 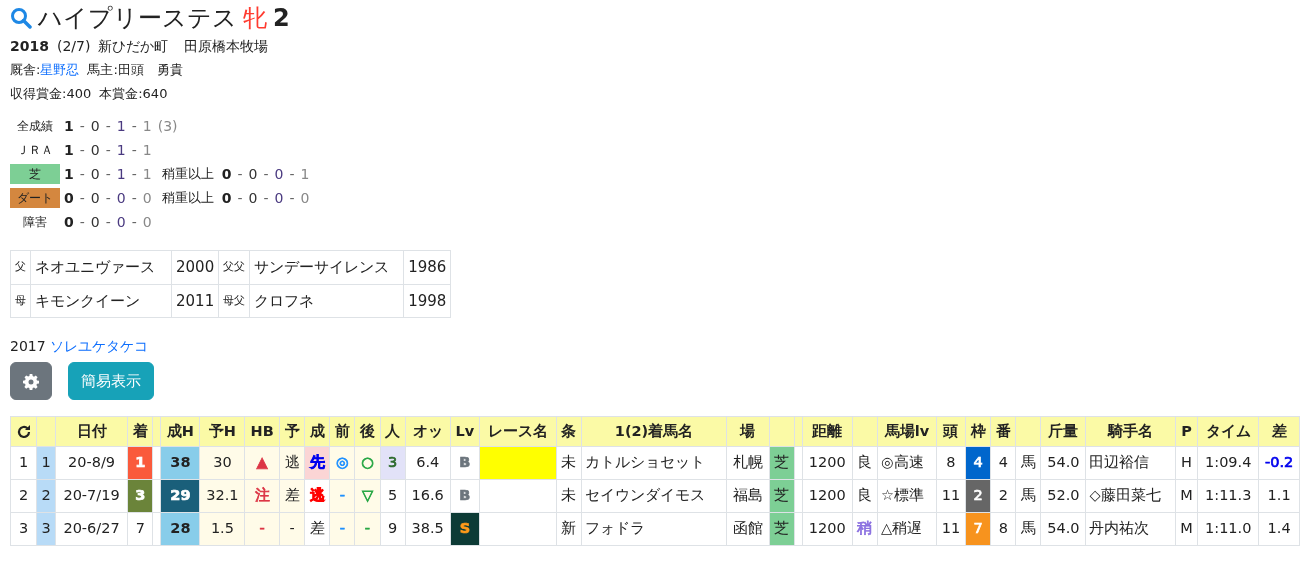 I want to click on column-header: 成, so click(x=317, y=431).